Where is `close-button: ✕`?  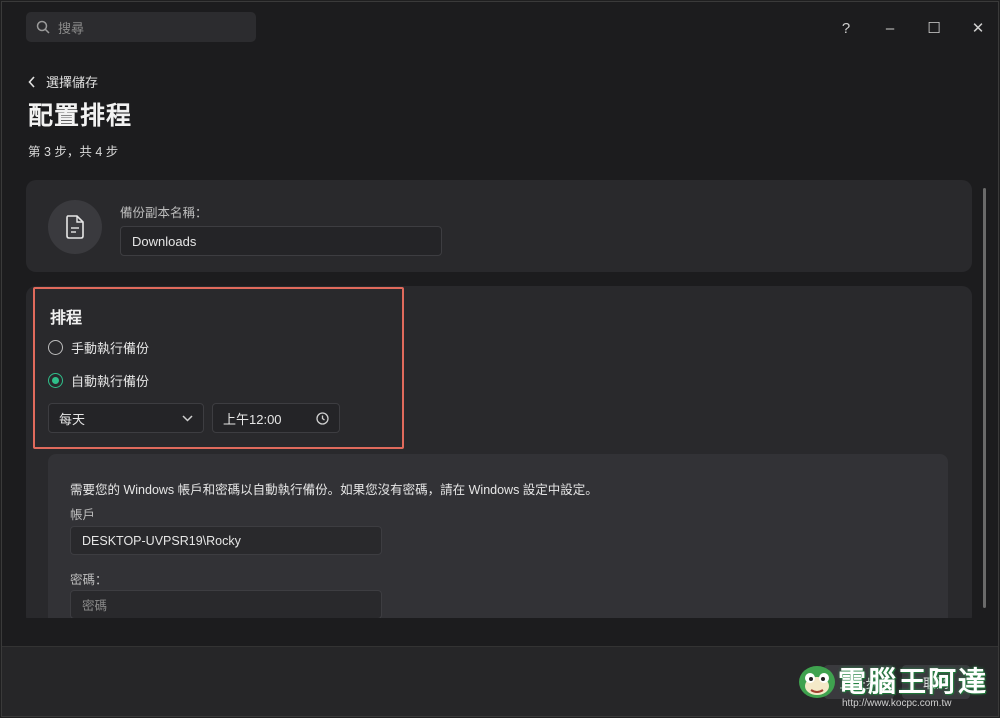
close-button: ✕ is located at coordinates (978, 28).